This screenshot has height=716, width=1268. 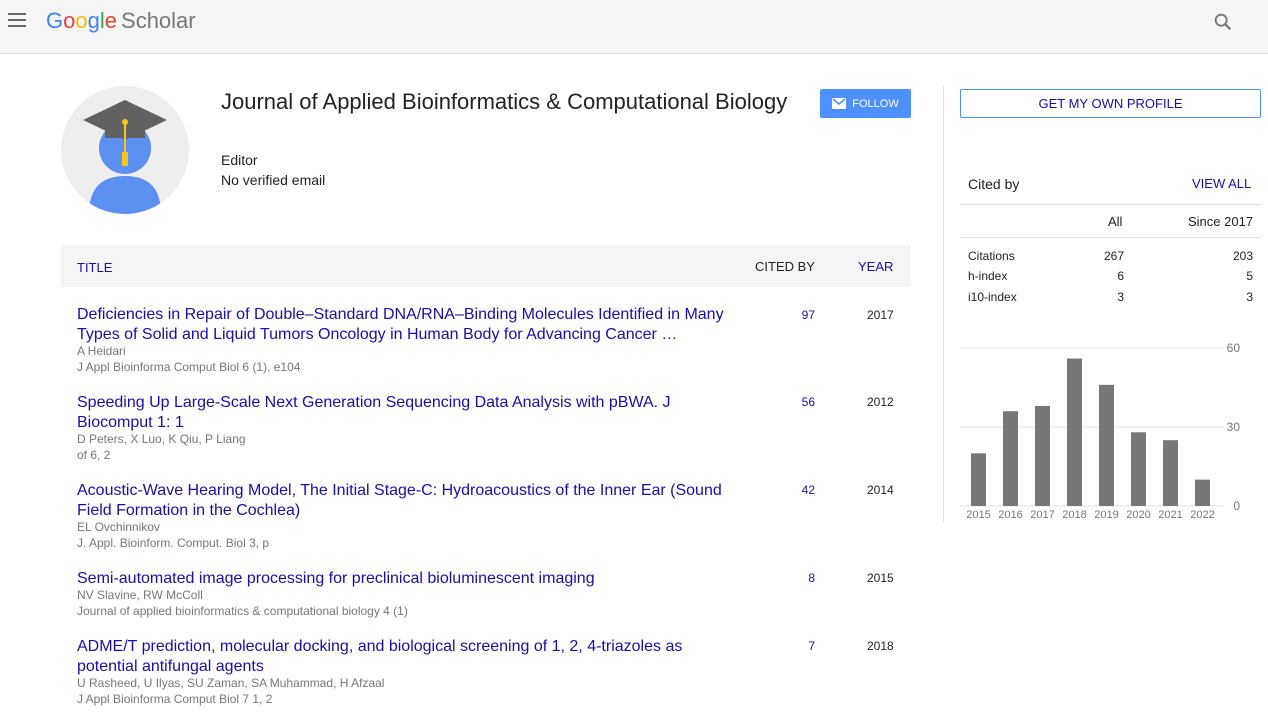 What do you see at coordinates (1106, 445) in the screenshot?
I see `chart-bar-2019` at bounding box center [1106, 445].